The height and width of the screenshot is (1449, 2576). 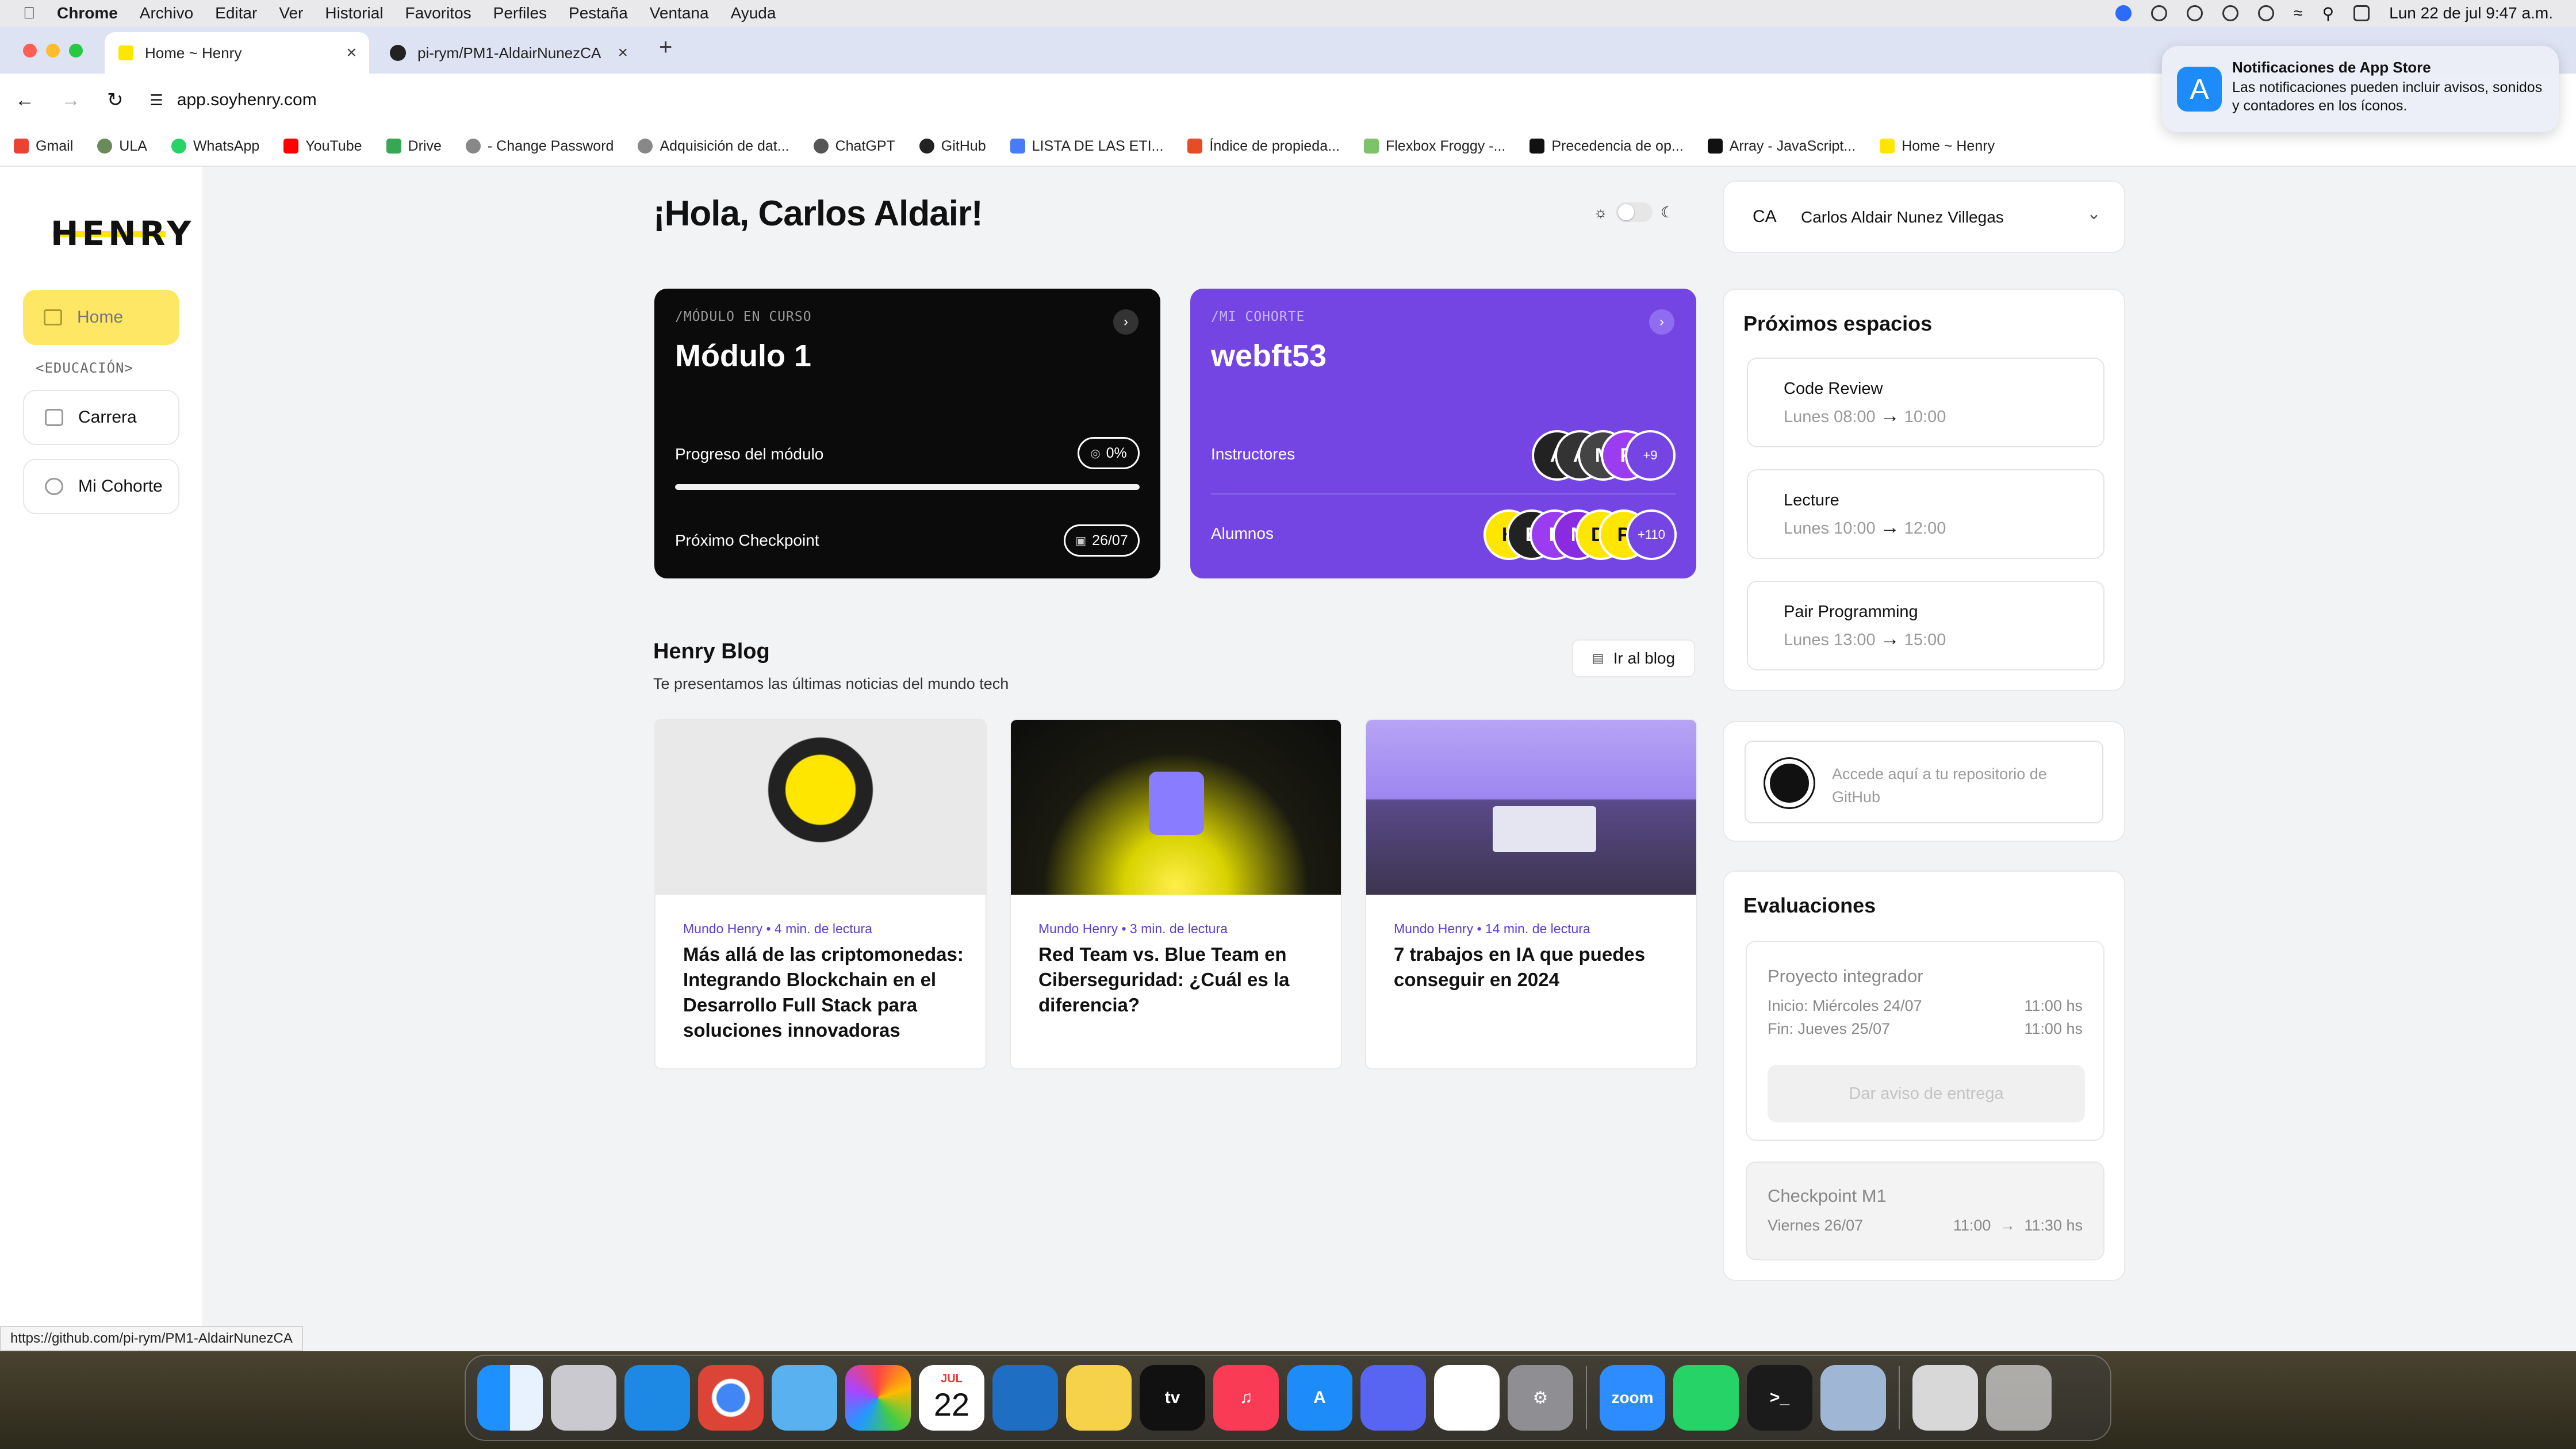 I want to click on student-avatars: H E F N DI P +110, so click(x=1582, y=534).